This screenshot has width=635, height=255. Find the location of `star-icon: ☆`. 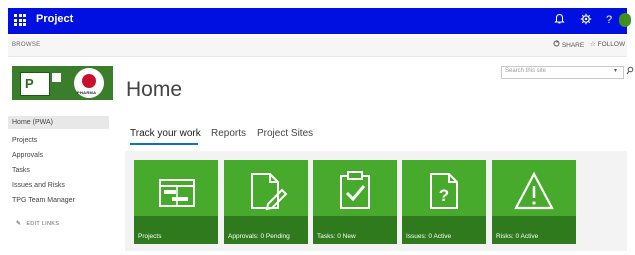

star-icon: ☆ is located at coordinates (593, 44).